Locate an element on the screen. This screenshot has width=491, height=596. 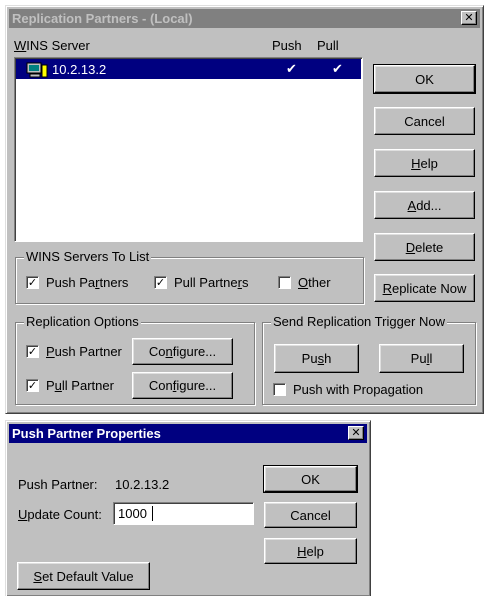
pull-partners-checkbox: ✓ is located at coordinates (160, 282).